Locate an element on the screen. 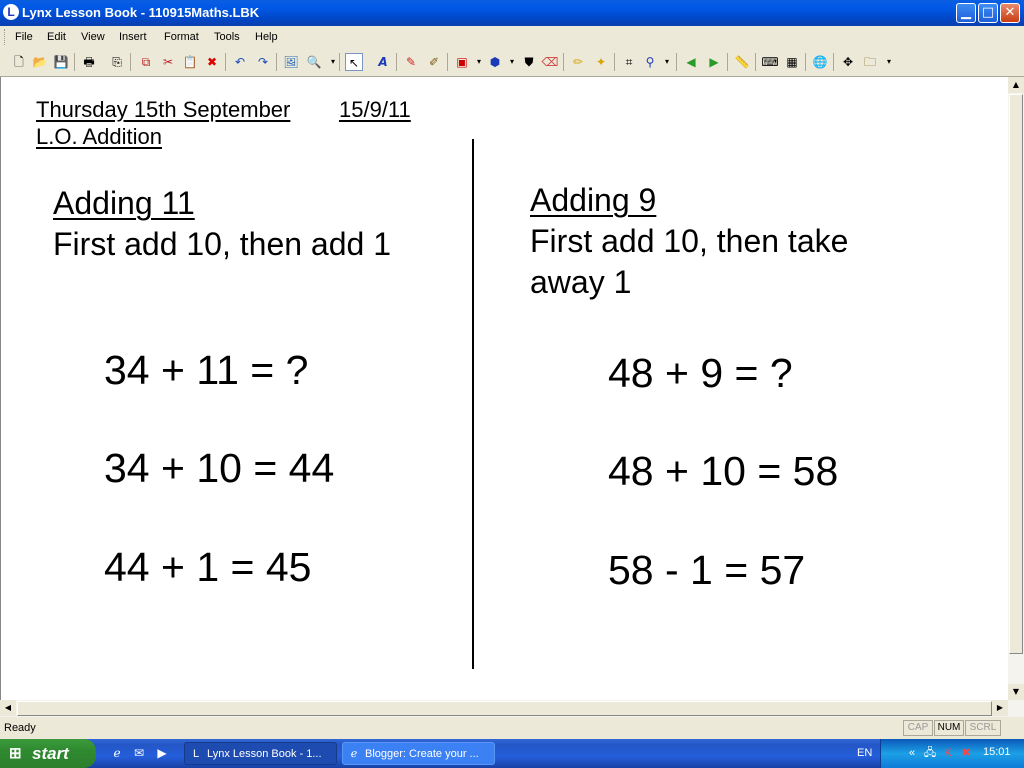 This screenshot has width=1024, height=768. text-icon: A is located at coordinates (383, 62).